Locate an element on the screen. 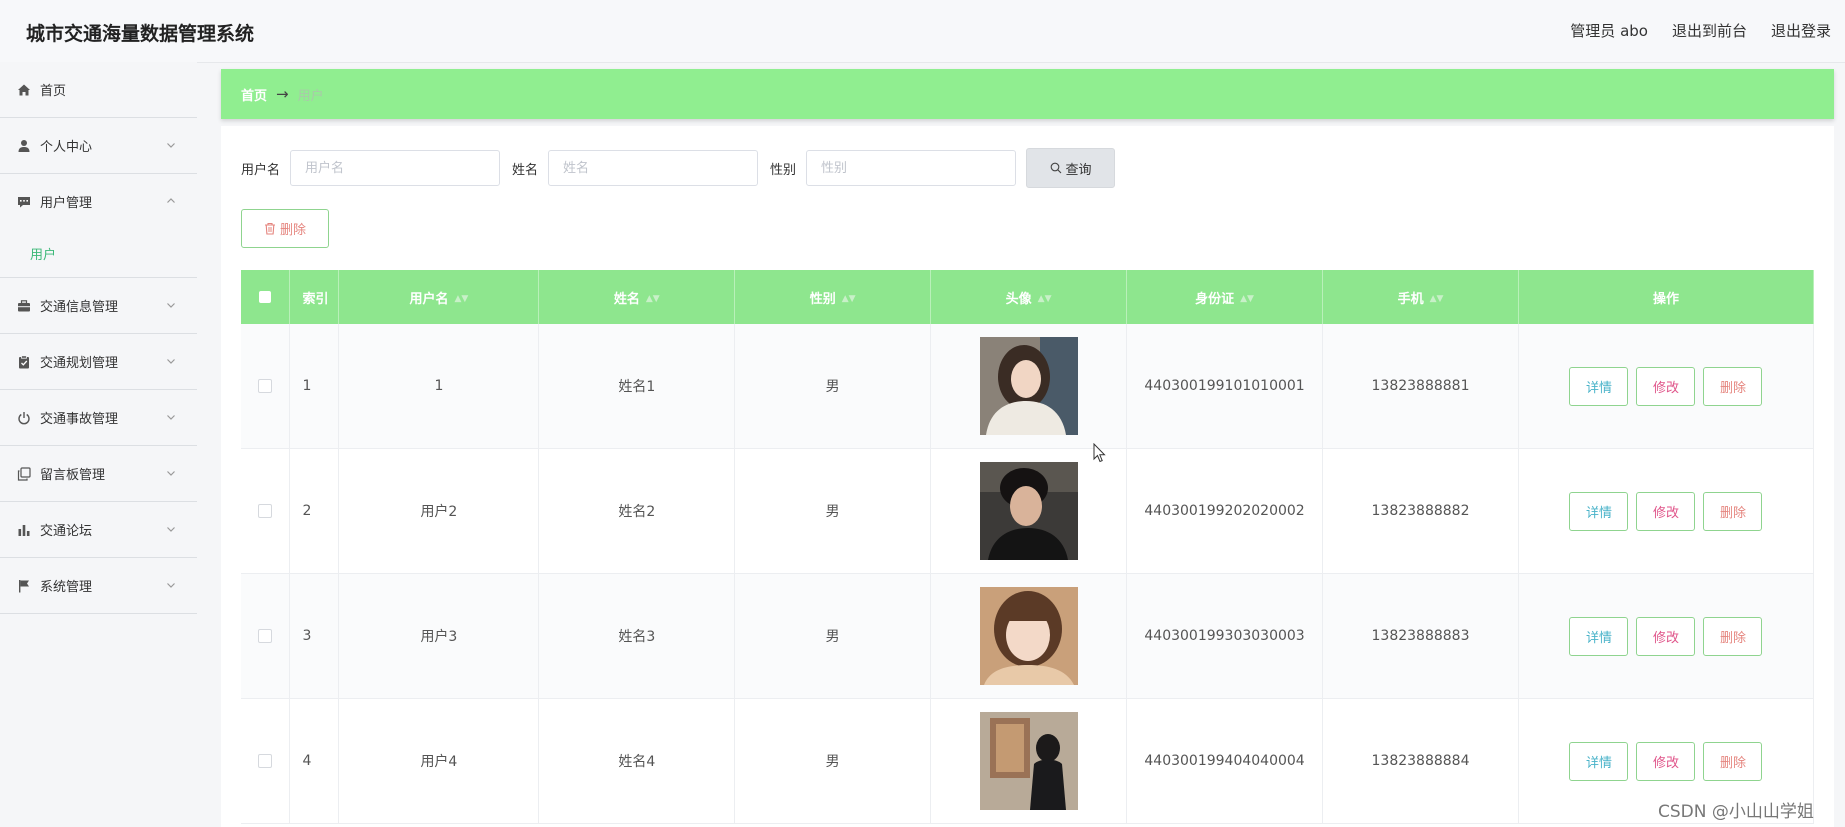  chevron-up-icon is located at coordinates (171, 200).